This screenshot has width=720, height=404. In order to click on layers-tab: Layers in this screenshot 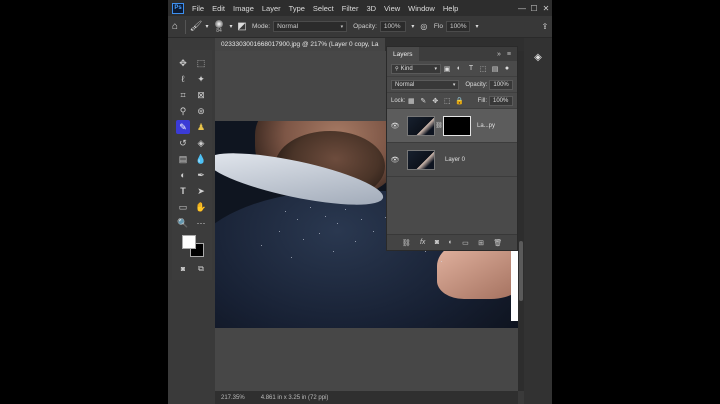, I will do `click(403, 54)`.